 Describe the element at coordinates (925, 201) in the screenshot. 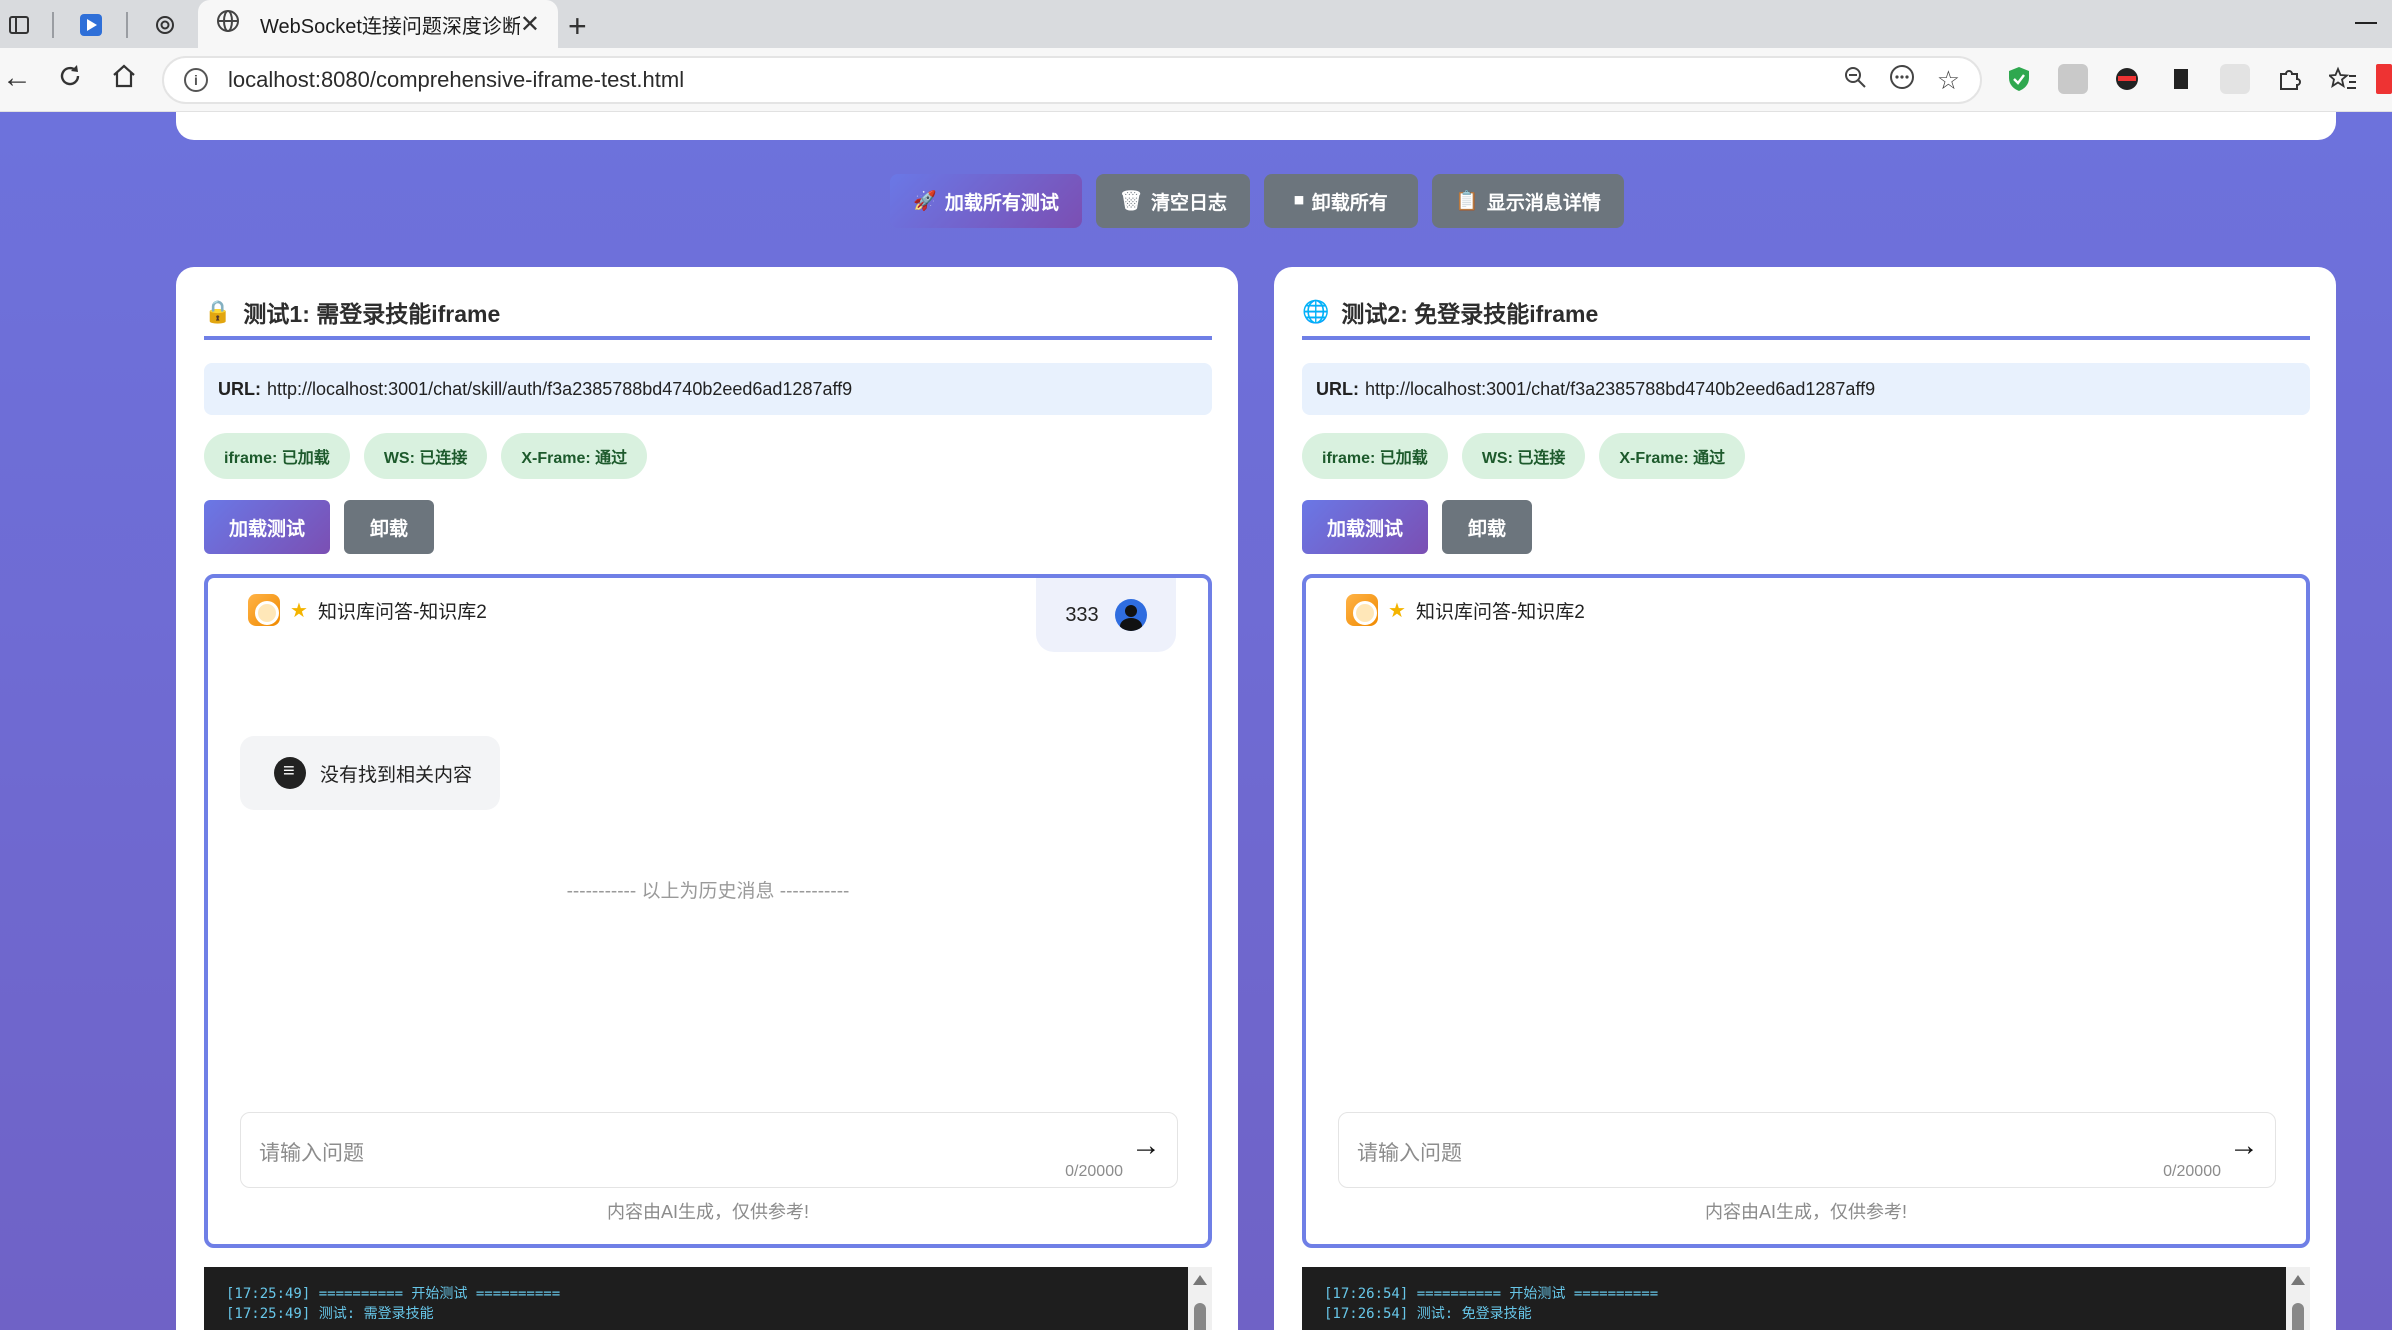

I see `rocket-icon: 🚀` at that location.